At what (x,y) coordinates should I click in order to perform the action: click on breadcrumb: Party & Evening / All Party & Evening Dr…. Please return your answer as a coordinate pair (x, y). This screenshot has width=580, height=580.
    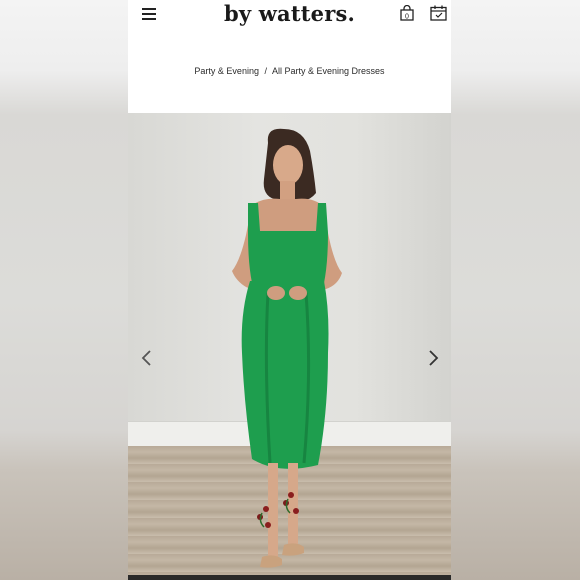
    Looking at the image, I should click on (289, 71).